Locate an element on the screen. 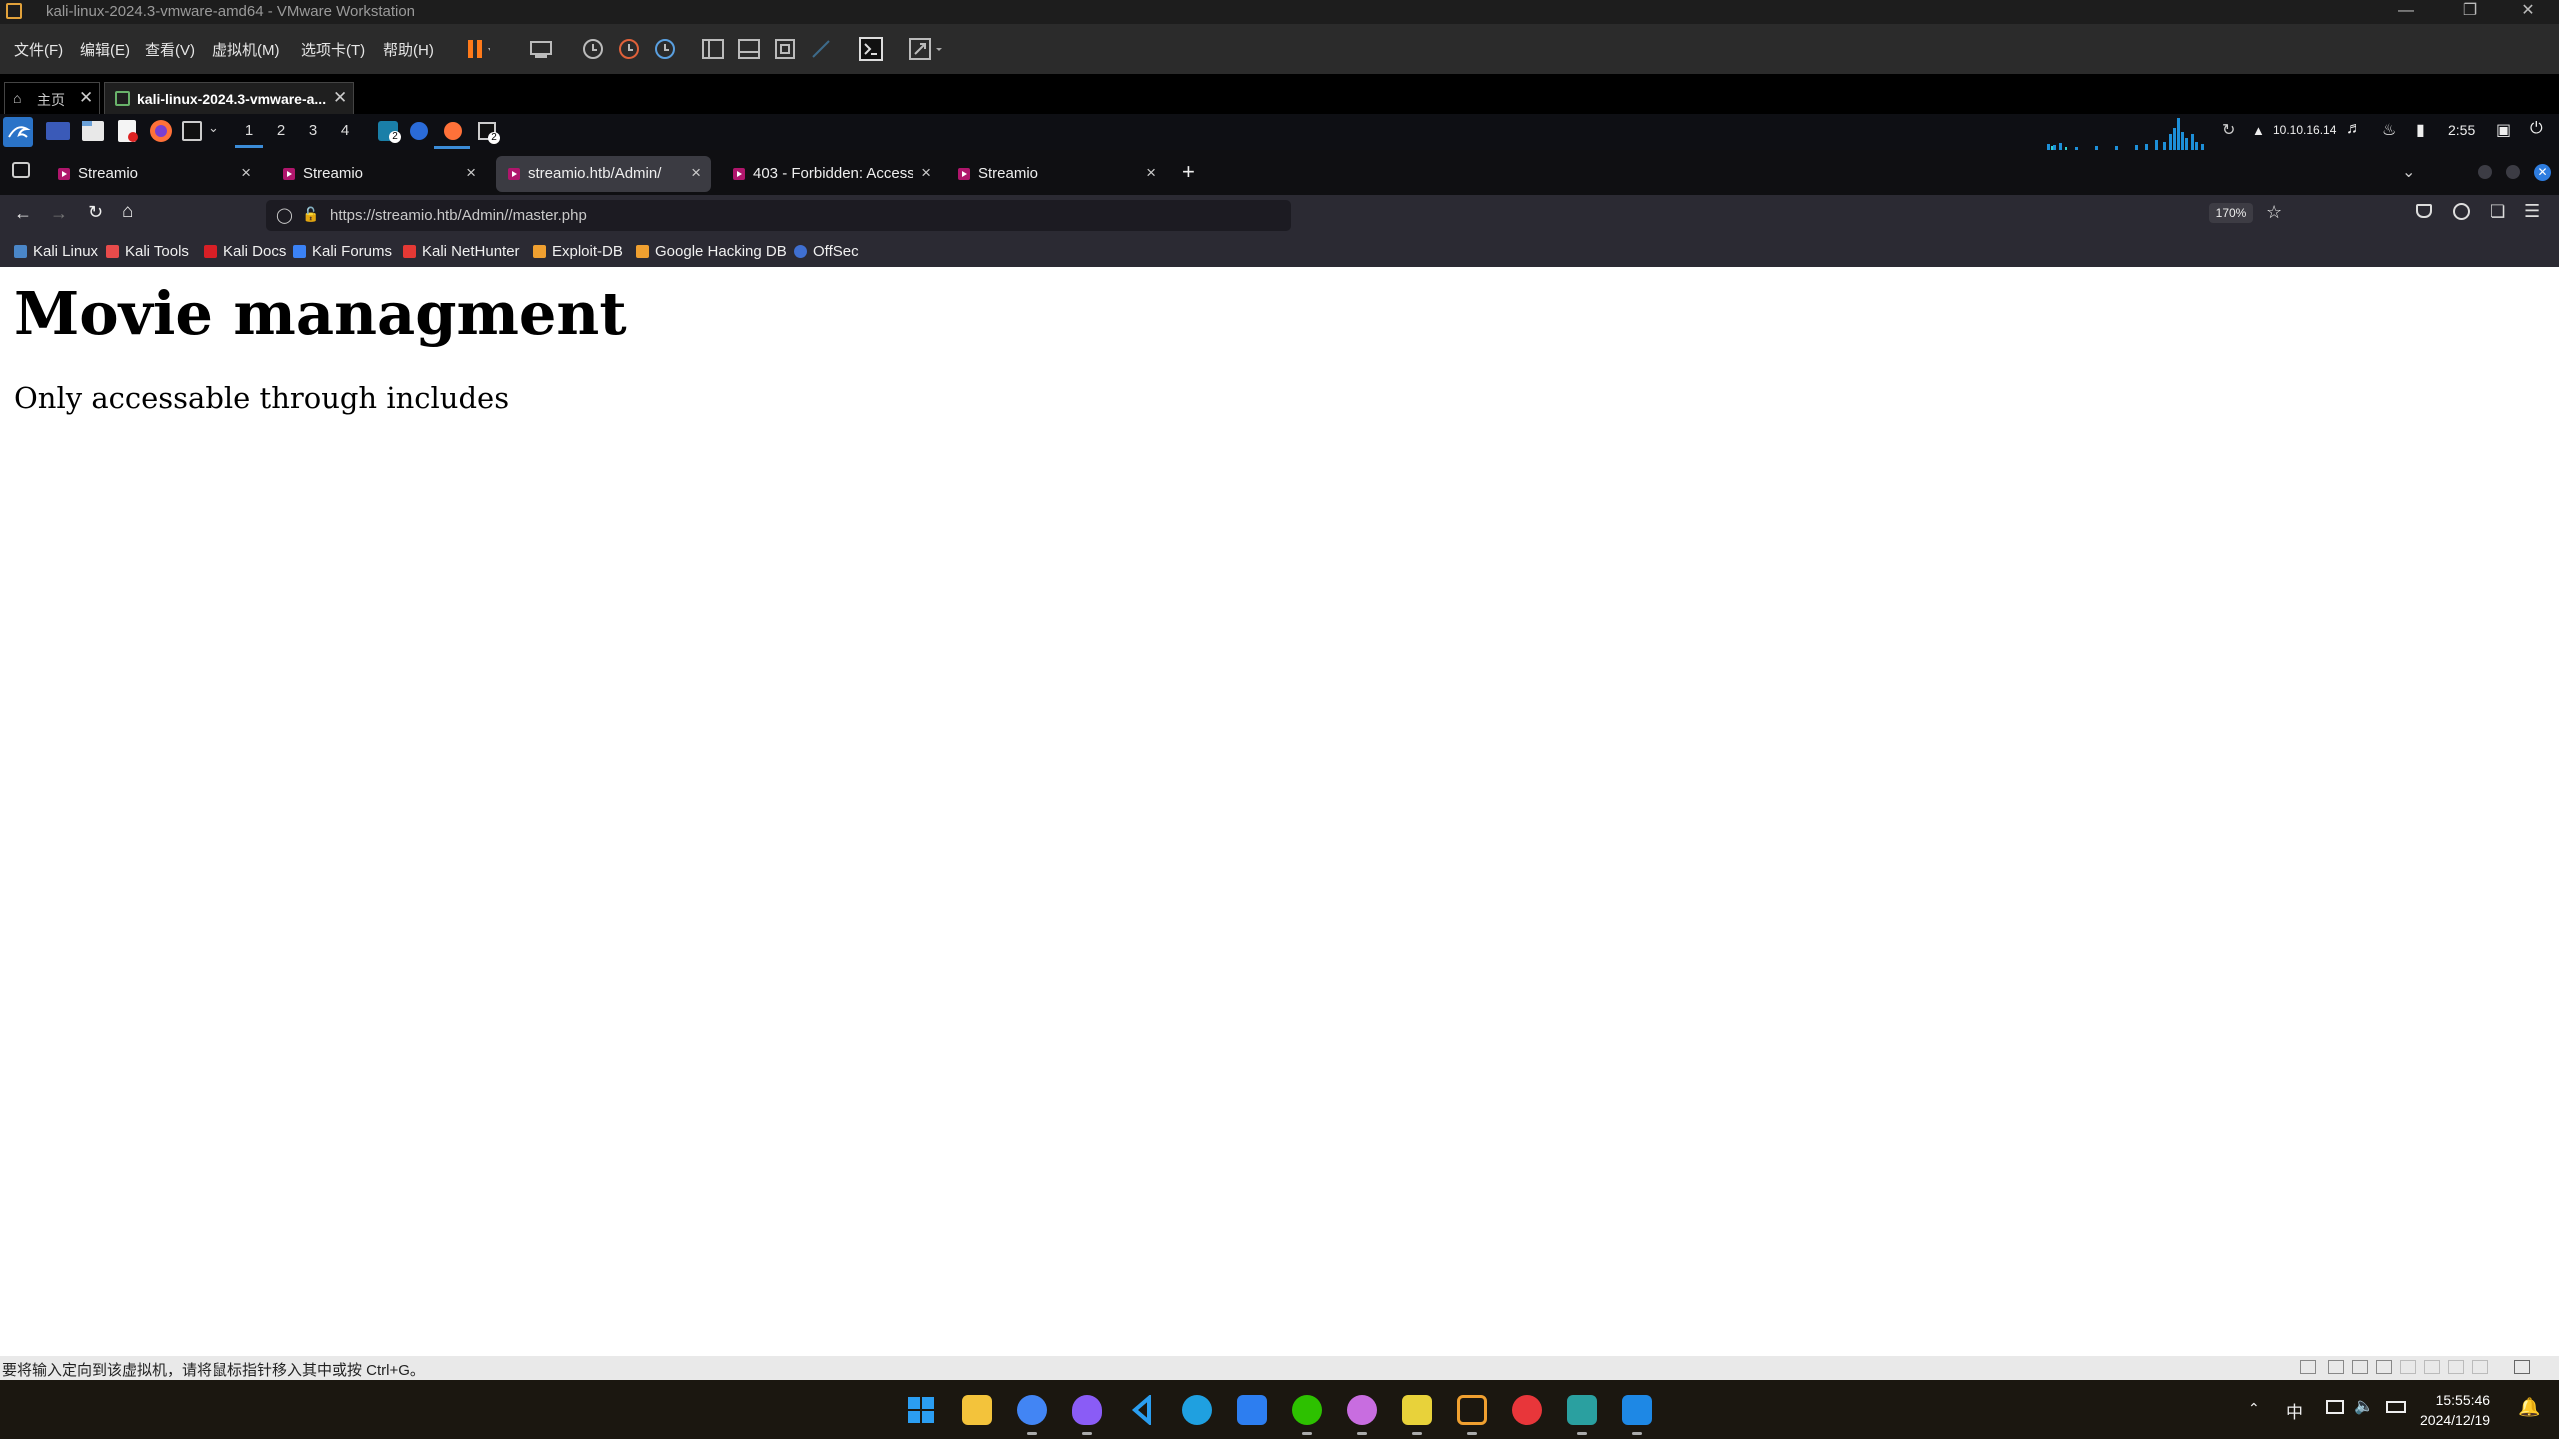 Image resolution: width=2559 pixels, height=1439 pixels. browser-tab-active: streamio.htb/Admin/ × is located at coordinates (603, 174).